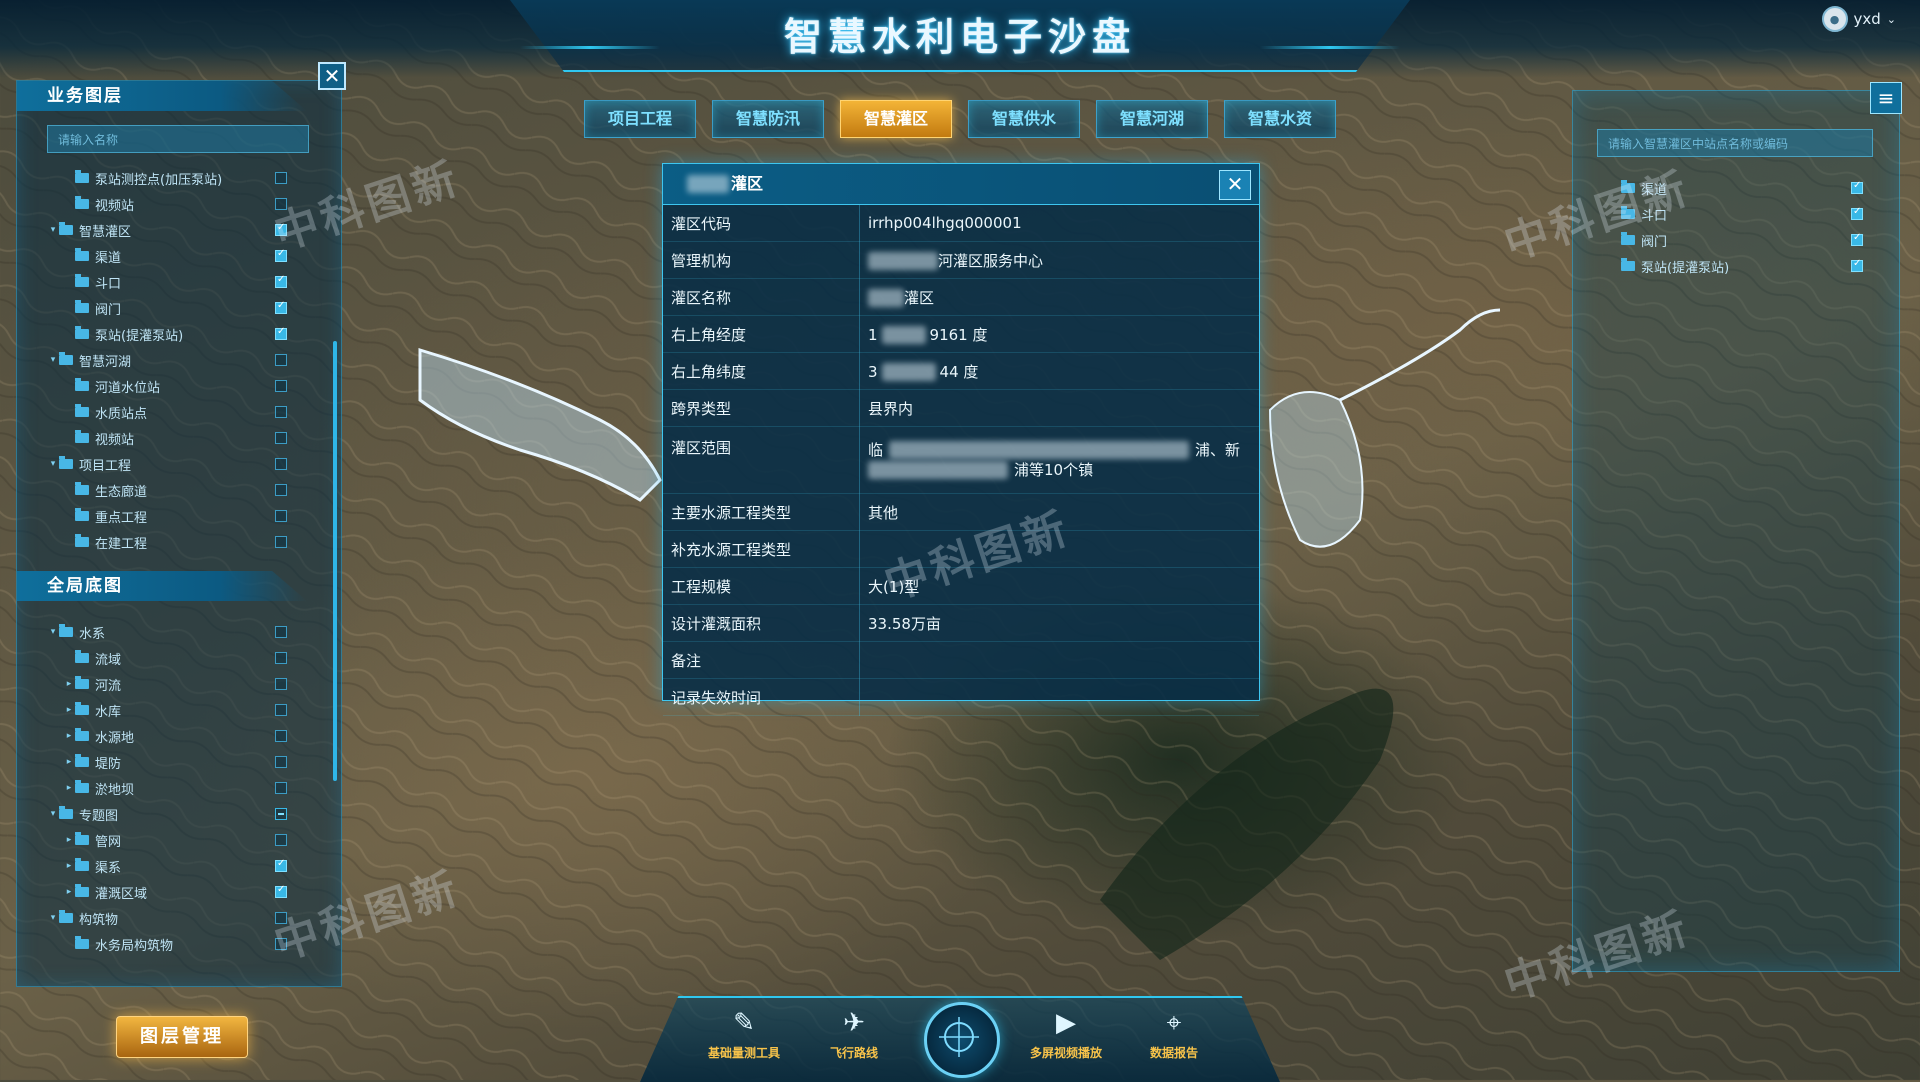 Image resolution: width=1920 pixels, height=1082 pixels. I want to click on tool-label: 飞行路线, so click(853, 1053).